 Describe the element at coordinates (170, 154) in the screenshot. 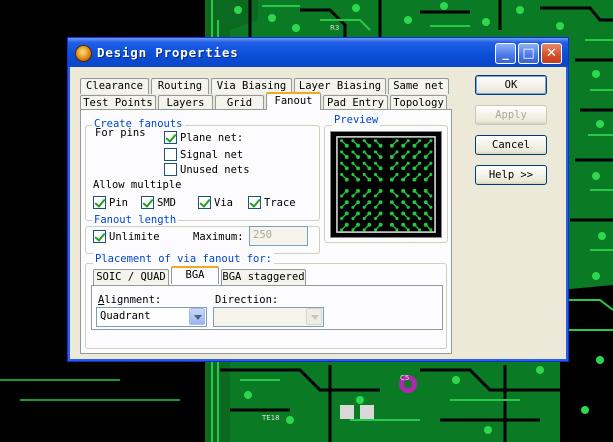

I see `signal-net-checkbox` at that location.